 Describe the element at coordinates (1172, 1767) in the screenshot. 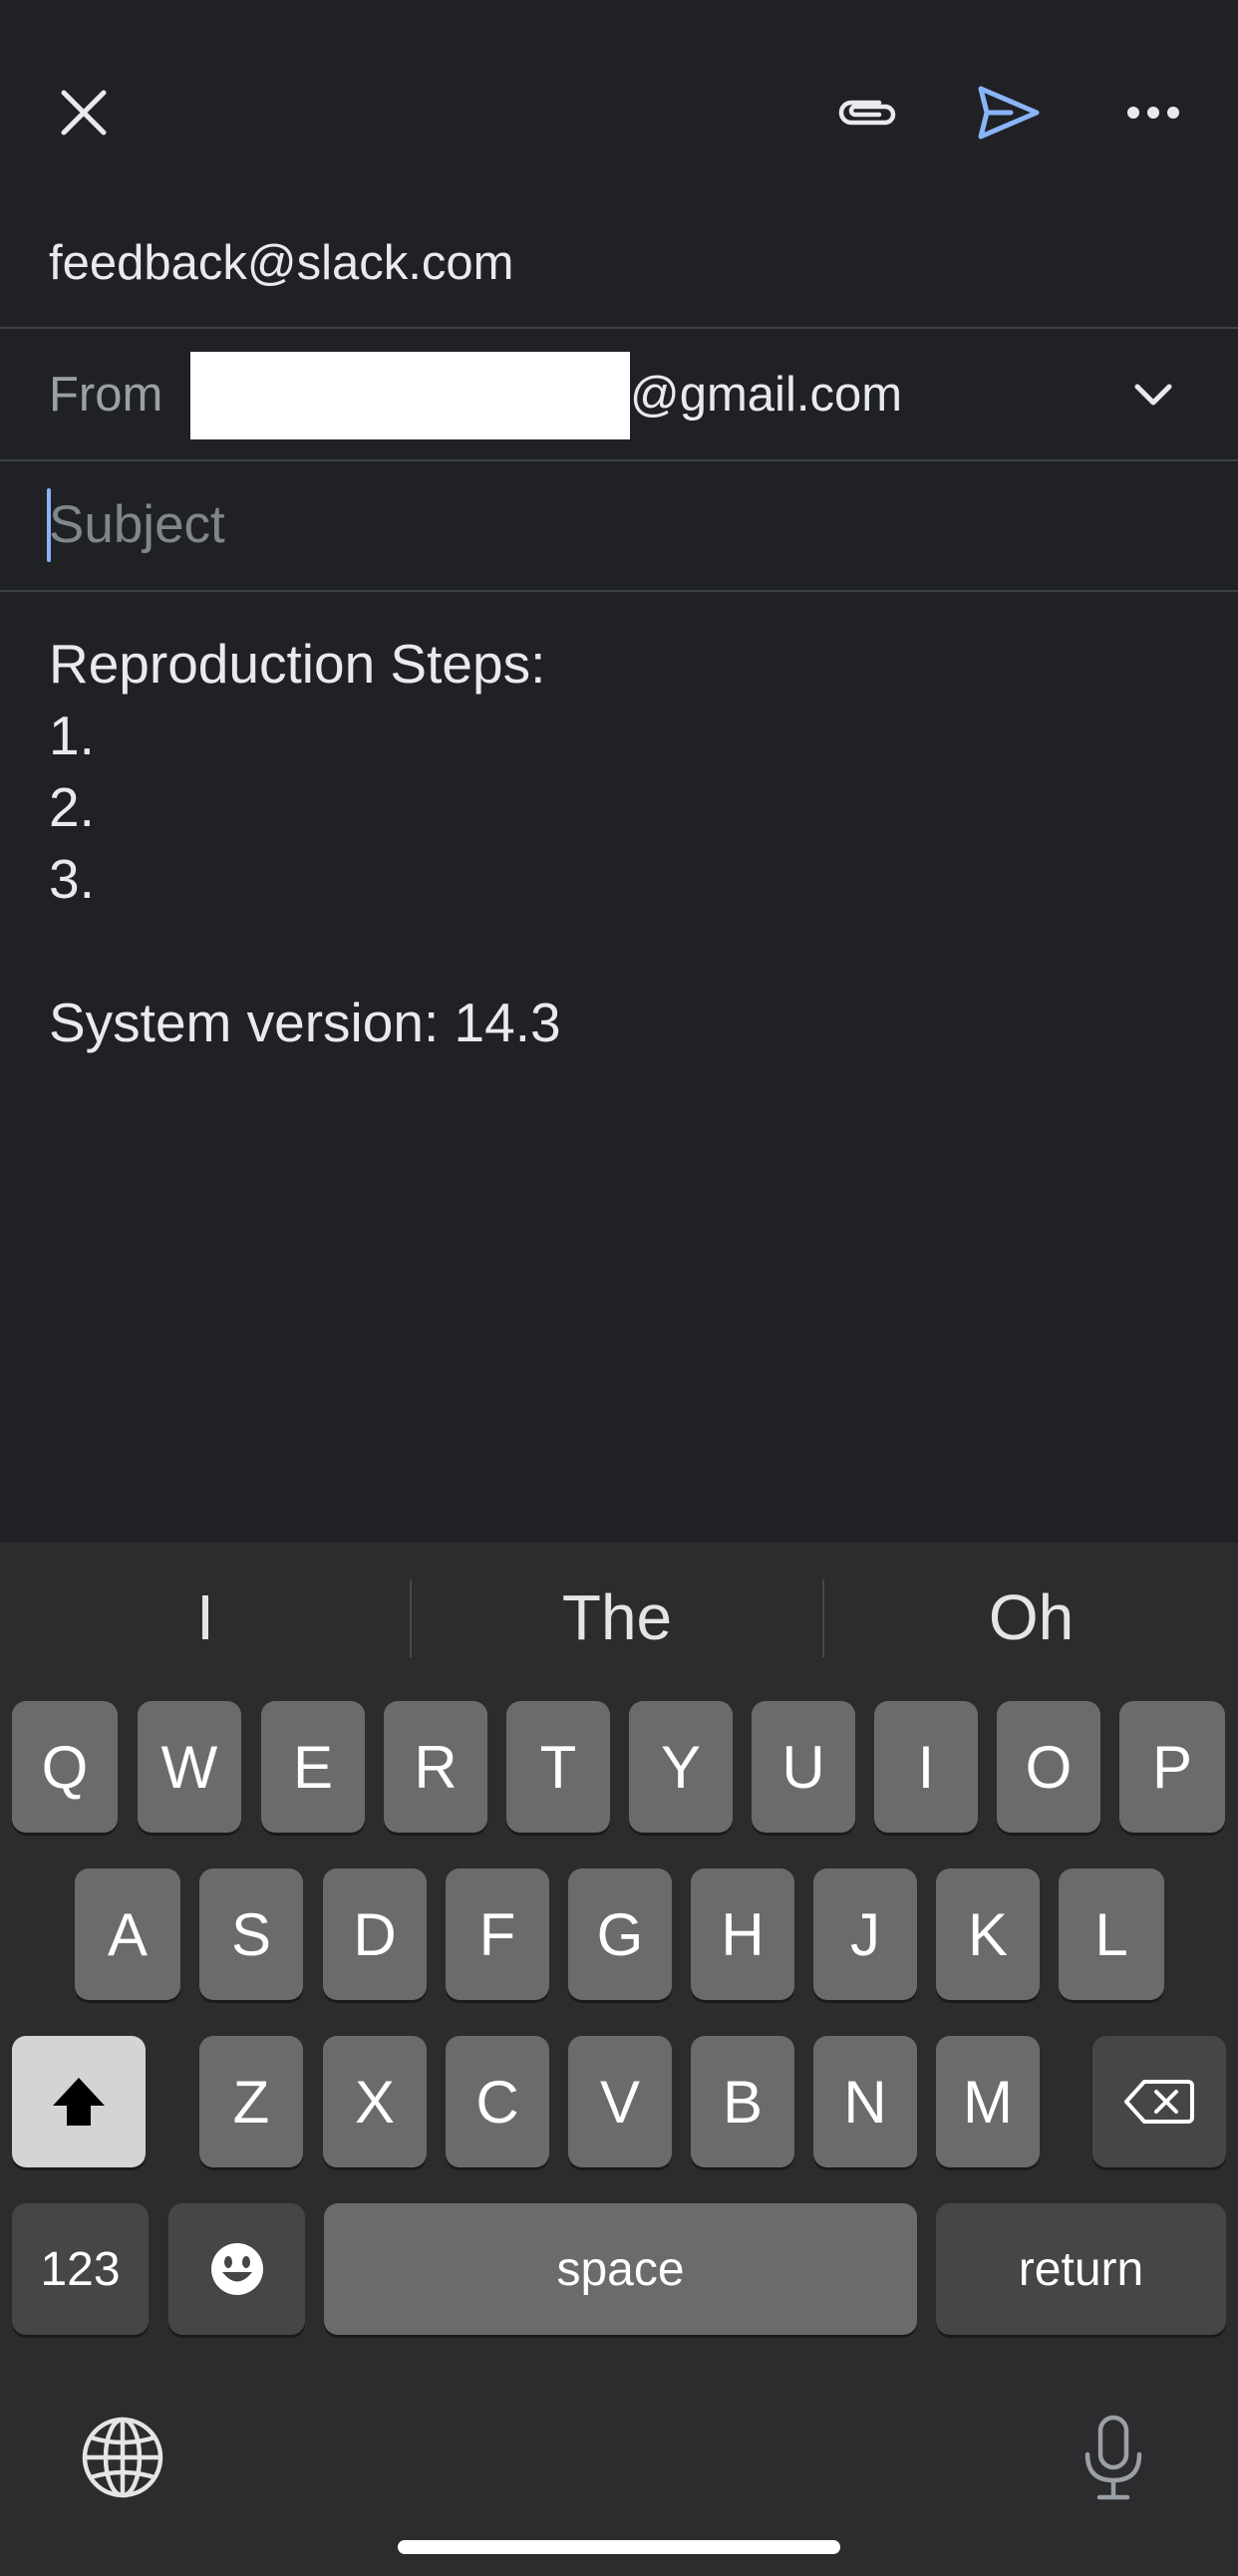

I see `key-p: P` at that location.